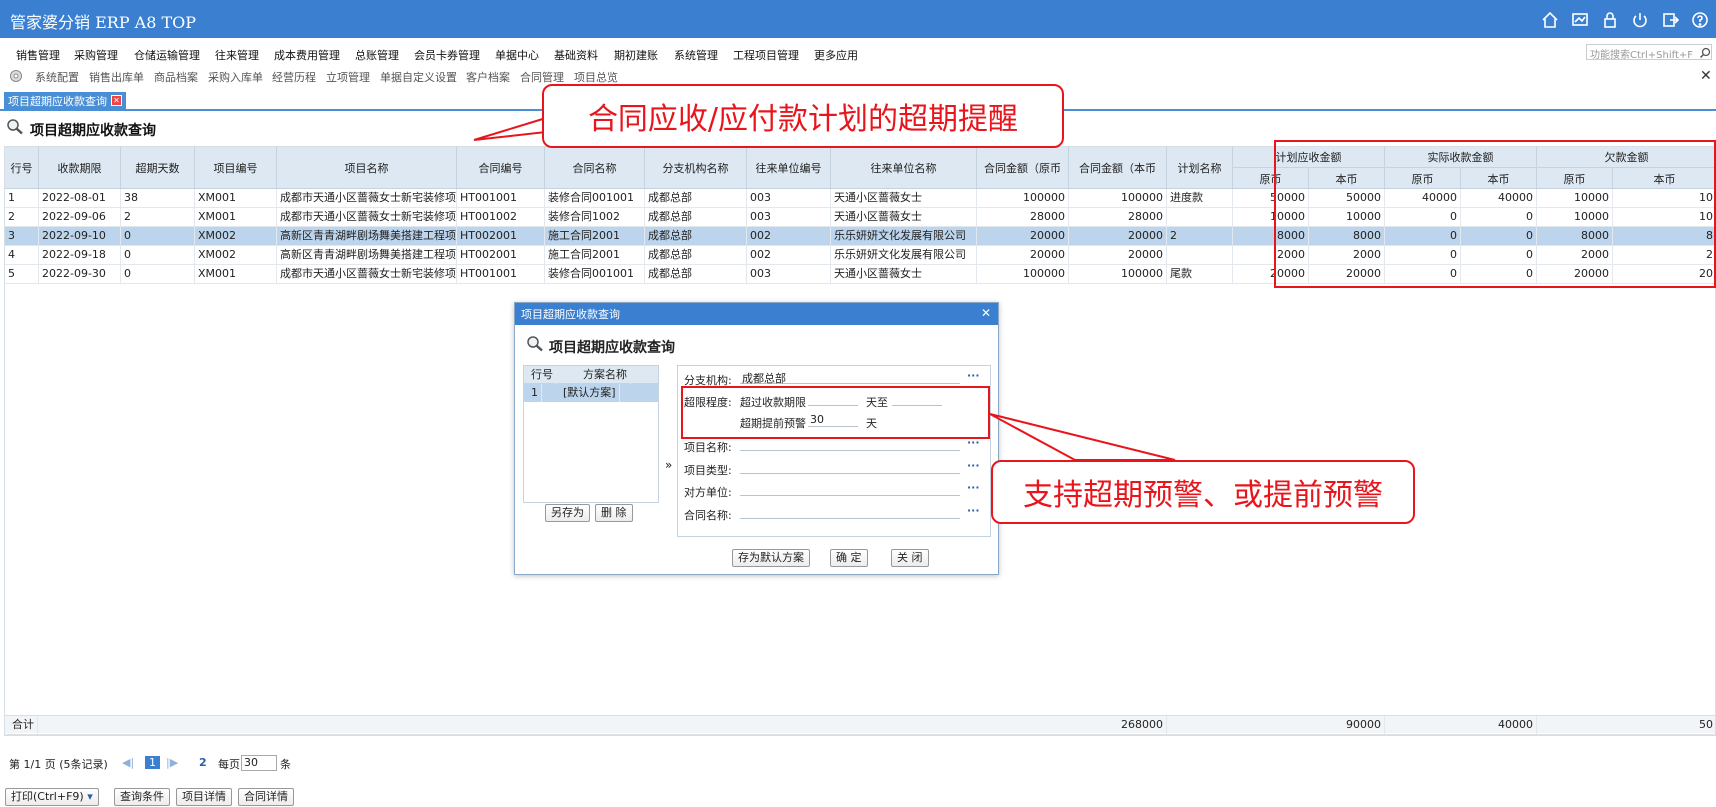 This screenshot has width=1716, height=807. Describe the element at coordinates (203, 762) in the screenshot. I see `page-link-2: 2` at that location.